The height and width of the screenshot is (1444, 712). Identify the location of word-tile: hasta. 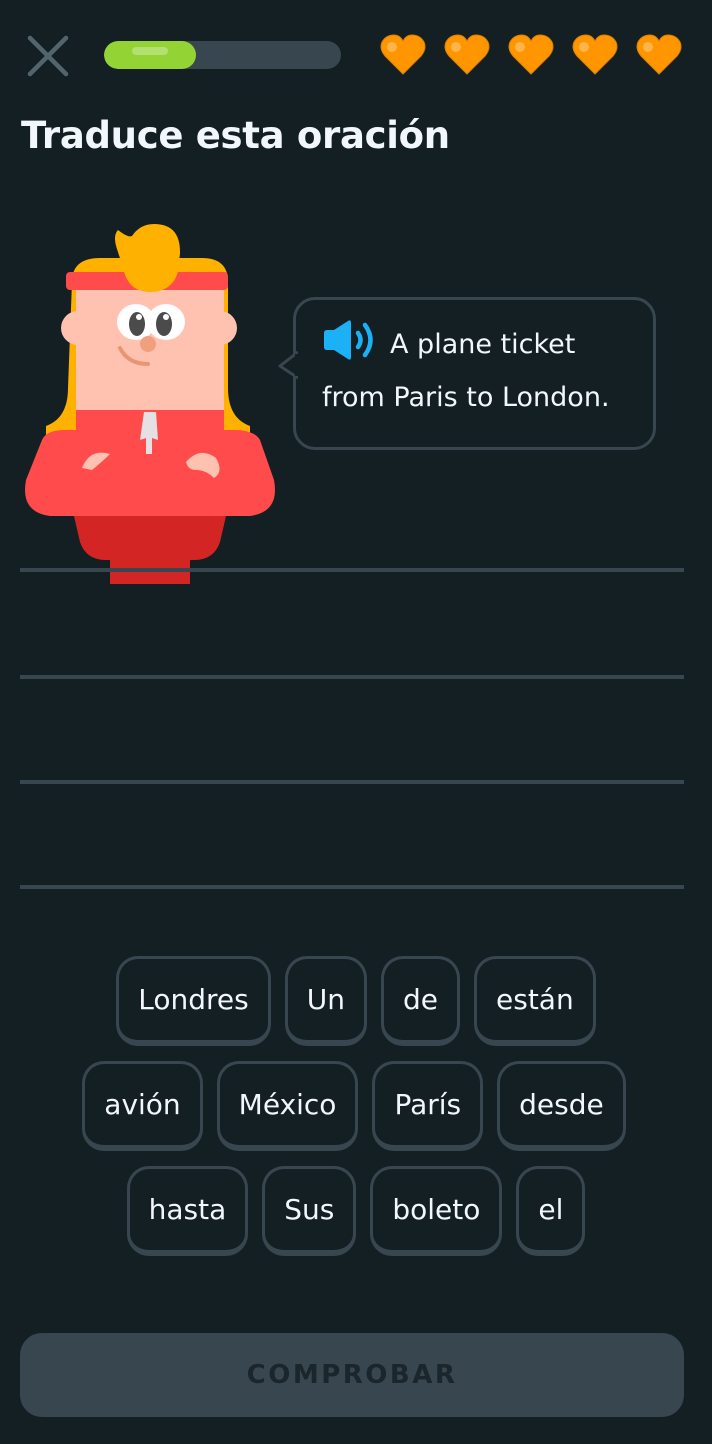
(187, 1211).